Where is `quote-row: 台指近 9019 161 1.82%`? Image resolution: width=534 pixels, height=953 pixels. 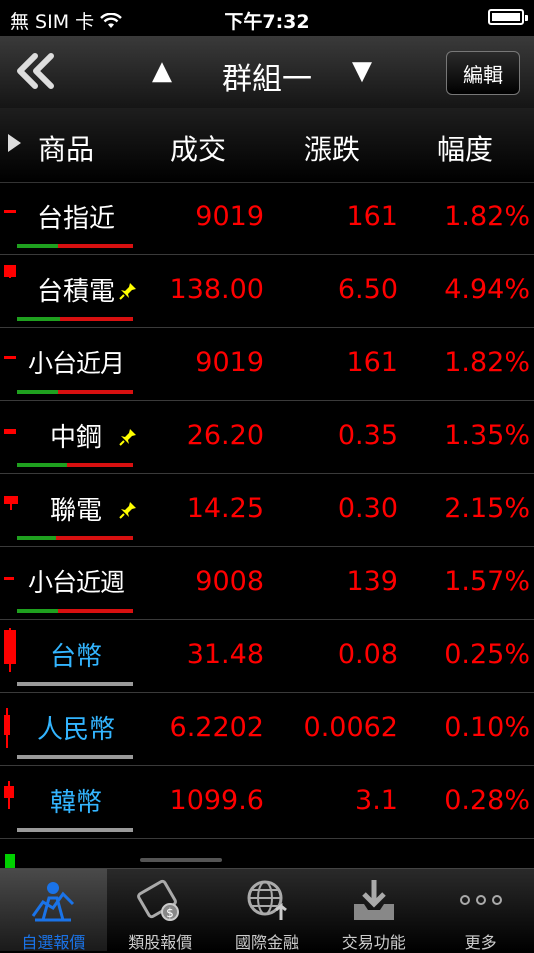
quote-row: 台指近 9019 161 1.82% is located at coordinates (267, 218).